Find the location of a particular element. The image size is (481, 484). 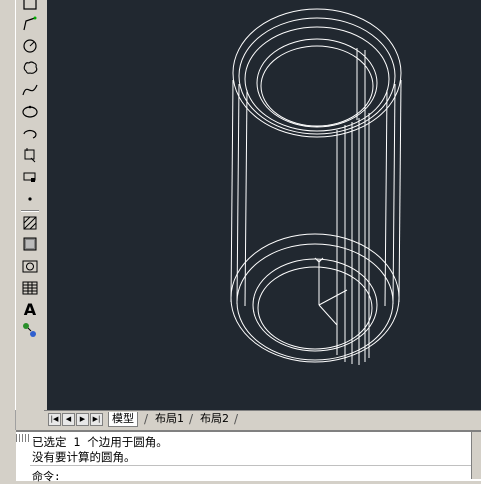

next-tab-button: ▶ is located at coordinates (82, 419).